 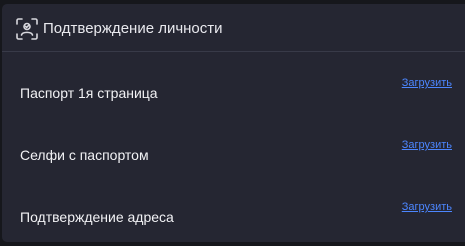 I want to click on panel-title: Подтверждение личности, so click(x=133, y=28).